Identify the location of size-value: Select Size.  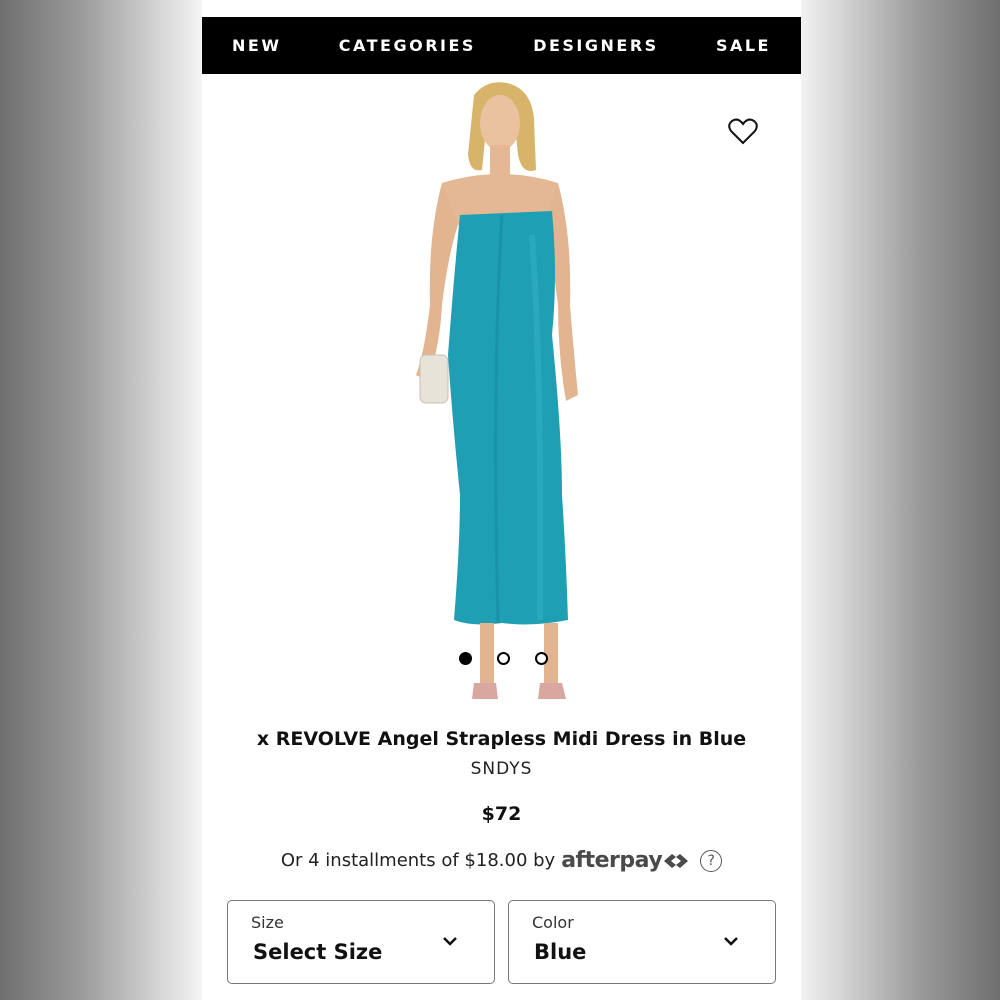
(318, 952).